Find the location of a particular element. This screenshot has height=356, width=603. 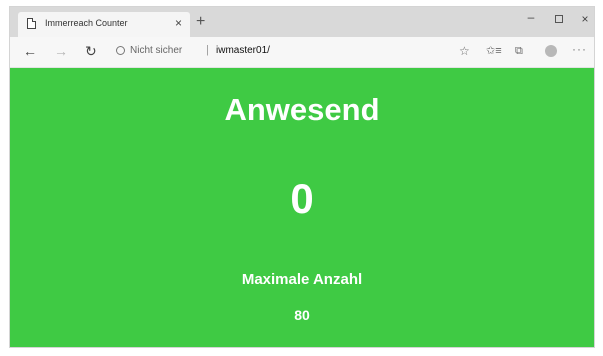

more-icon: ··· is located at coordinates (579, 49).